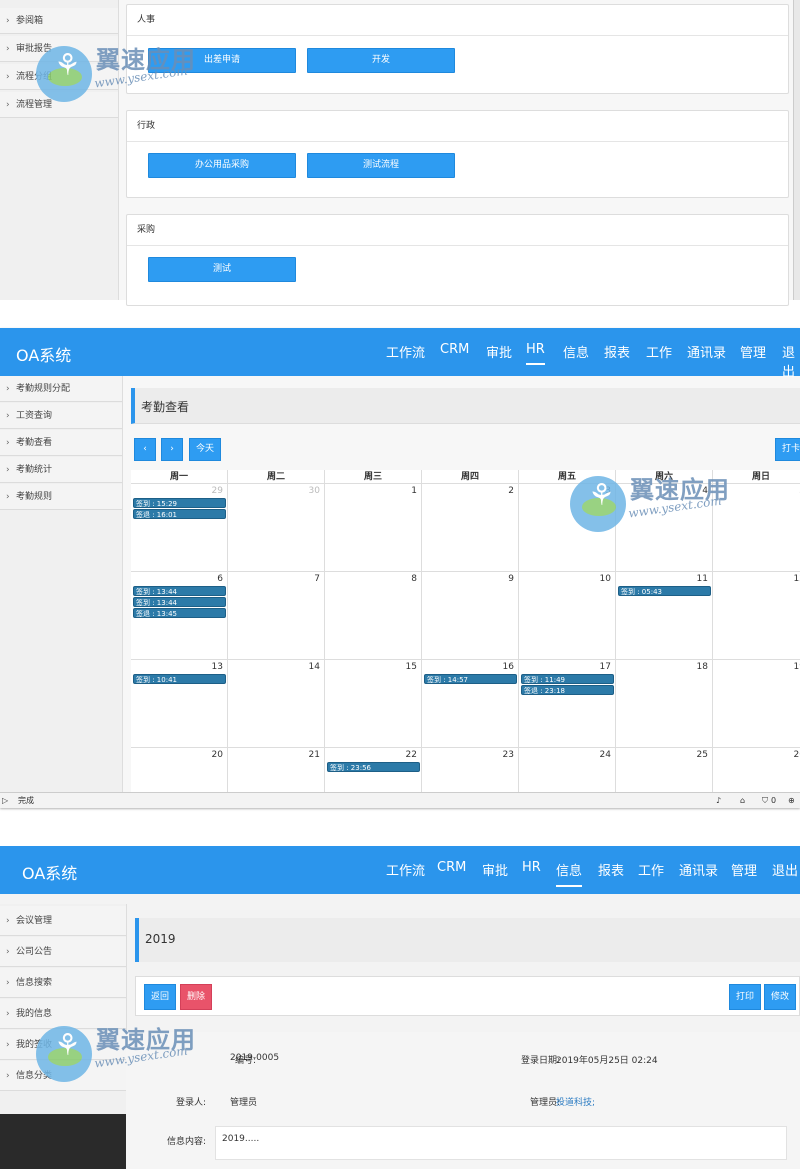 This screenshot has width=800, height=1169. What do you see at coordinates (575, 1101) in the screenshot?
I see `admin-value: 投道科技;` at bounding box center [575, 1101].